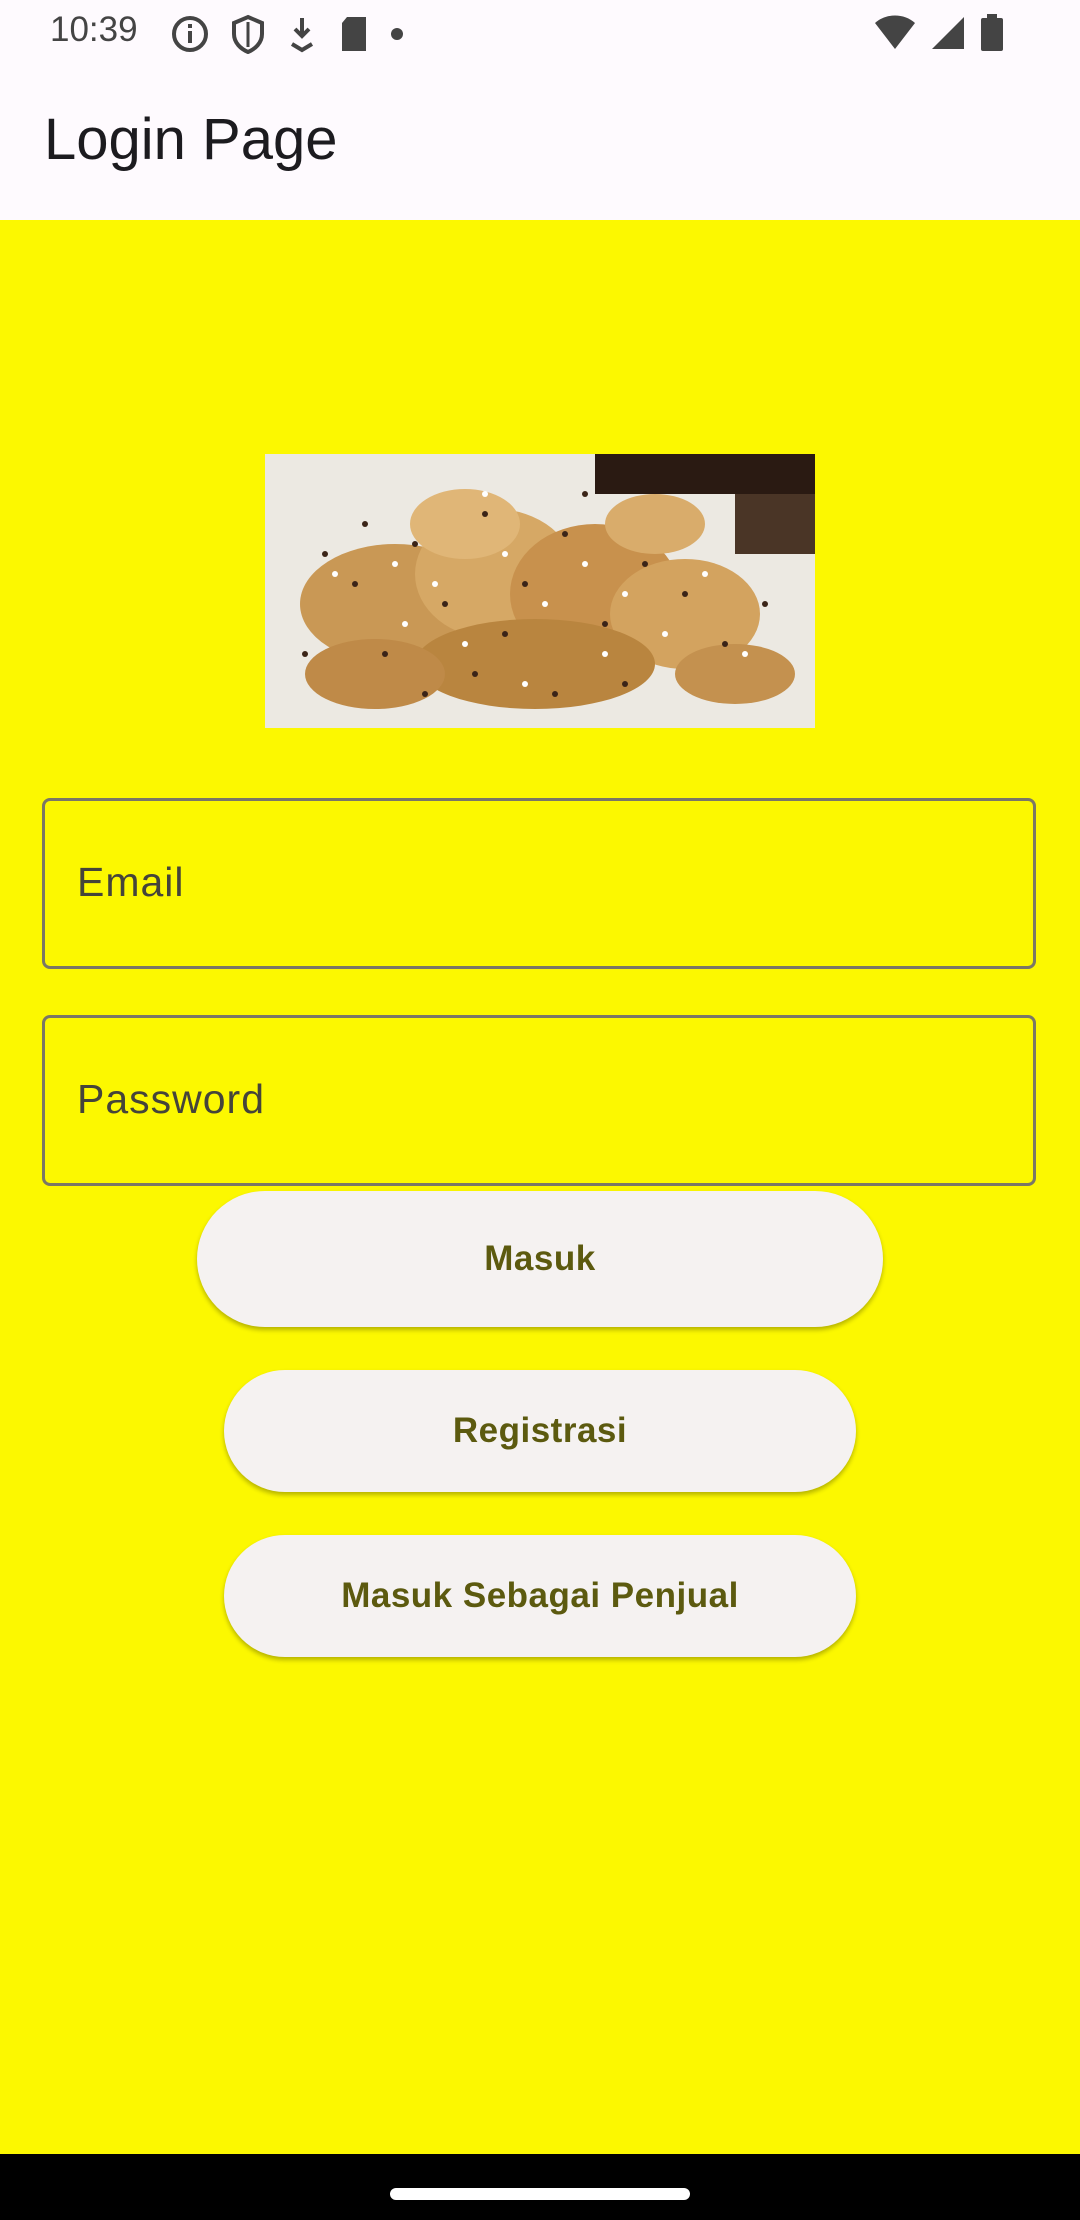 Image resolution: width=1080 pixels, height=2220 pixels. I want to click on app-bar: Login Page, so click(540, 143).